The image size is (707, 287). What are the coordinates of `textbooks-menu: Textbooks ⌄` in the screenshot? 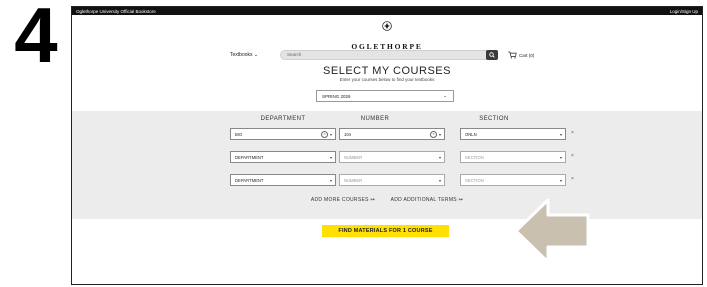 It's located at (251, 55).